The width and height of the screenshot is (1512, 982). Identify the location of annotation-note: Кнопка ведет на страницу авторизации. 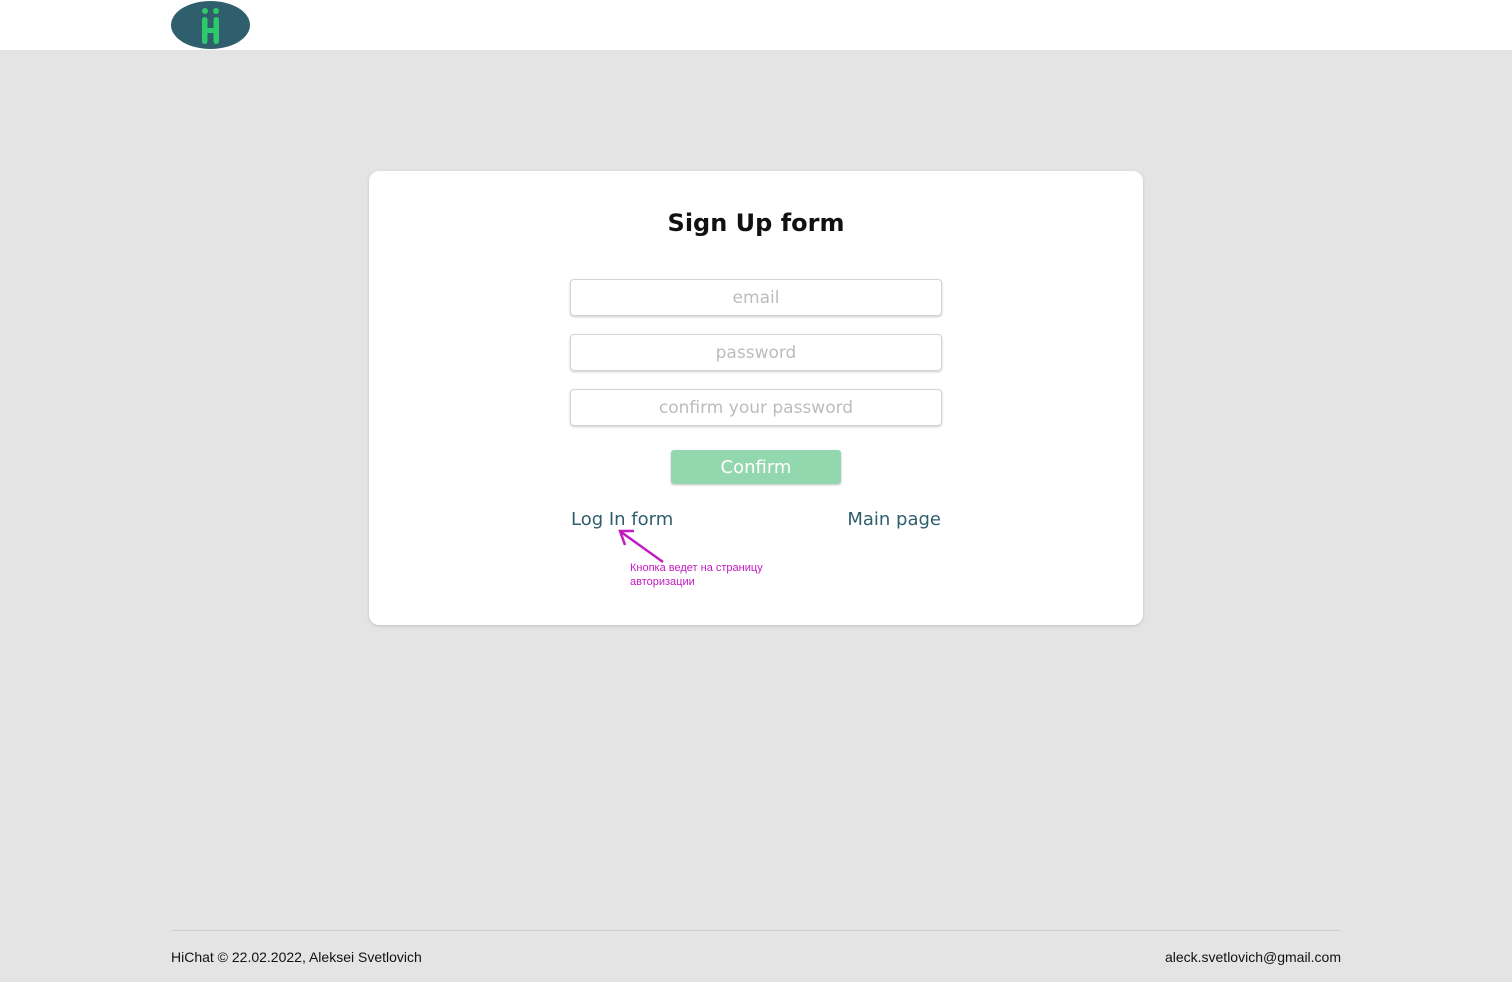
(696, 575).